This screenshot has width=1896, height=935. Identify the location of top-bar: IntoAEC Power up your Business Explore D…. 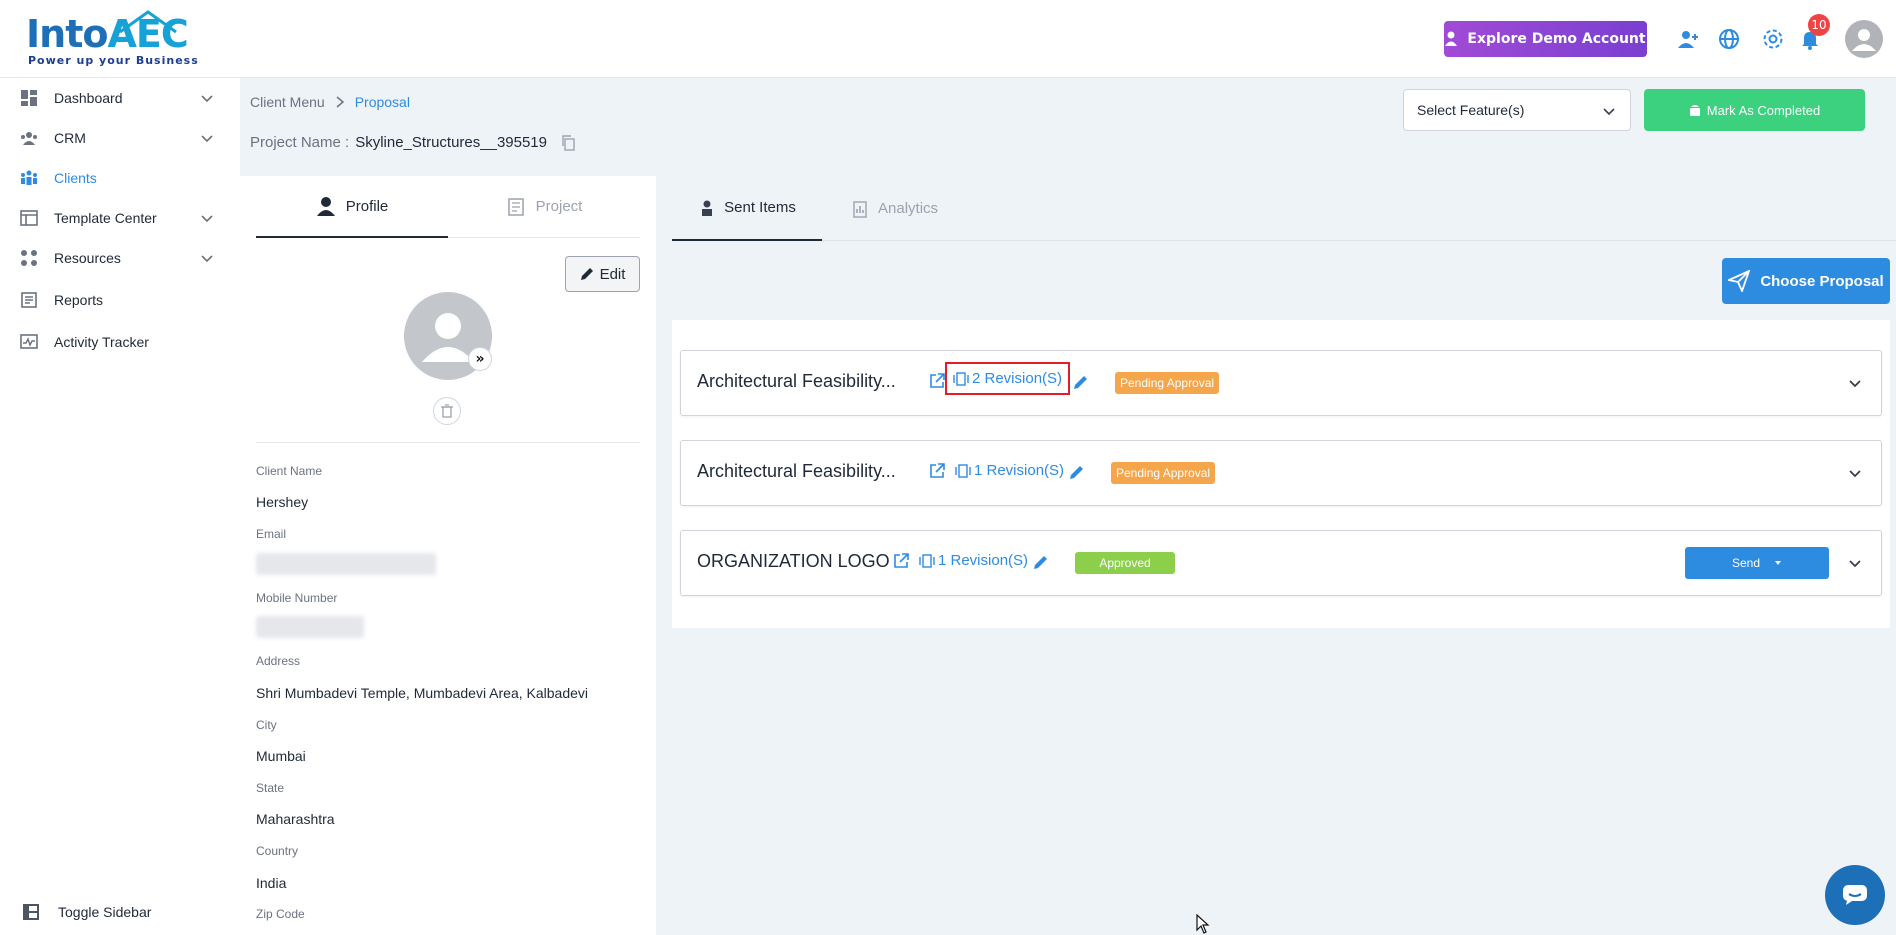
(948, 39).